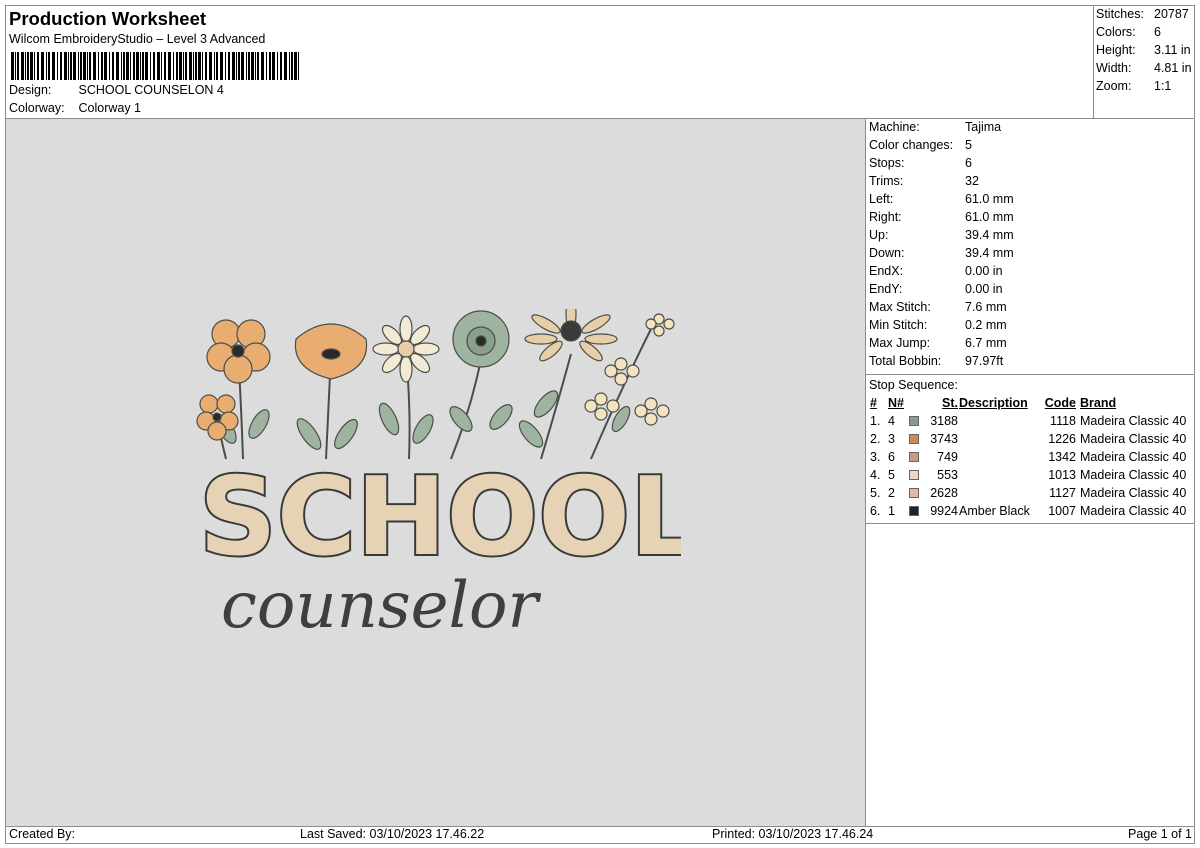  I want to click on spec-row: EndX: 0.00 in, so click(936, 271).